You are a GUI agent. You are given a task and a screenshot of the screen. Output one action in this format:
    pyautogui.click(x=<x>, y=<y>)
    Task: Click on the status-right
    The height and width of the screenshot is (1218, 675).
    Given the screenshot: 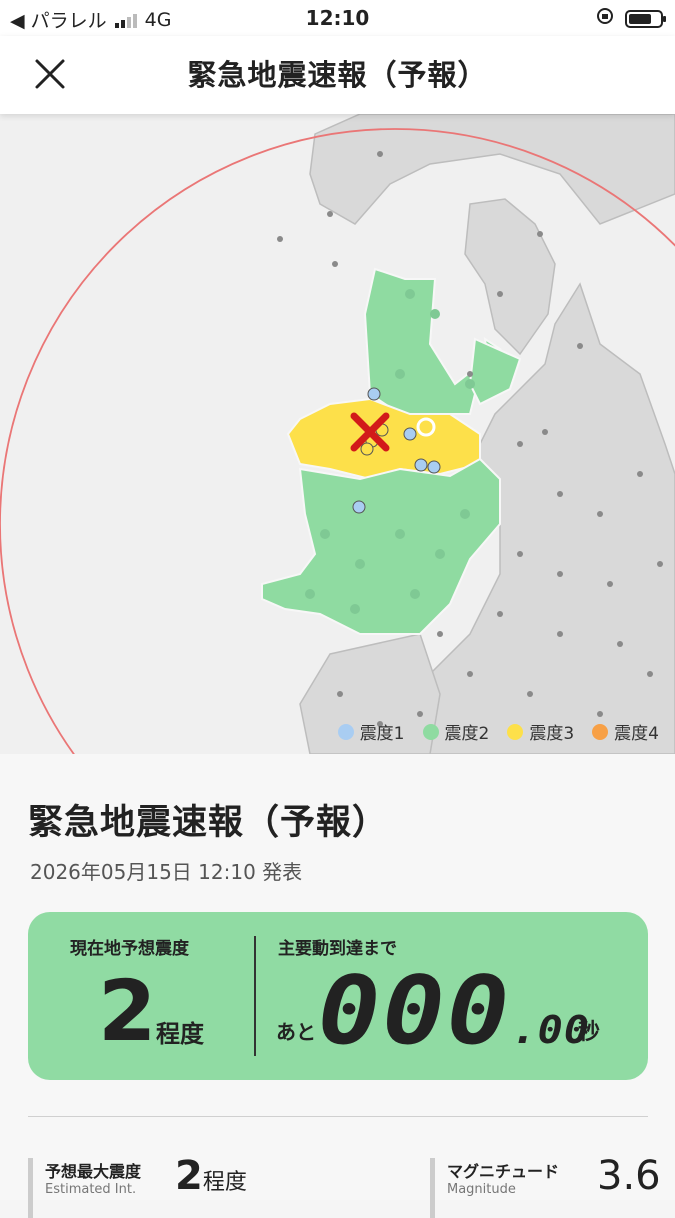 What is the action you would take?
    pyautogui.click(x=630, y=18)
    